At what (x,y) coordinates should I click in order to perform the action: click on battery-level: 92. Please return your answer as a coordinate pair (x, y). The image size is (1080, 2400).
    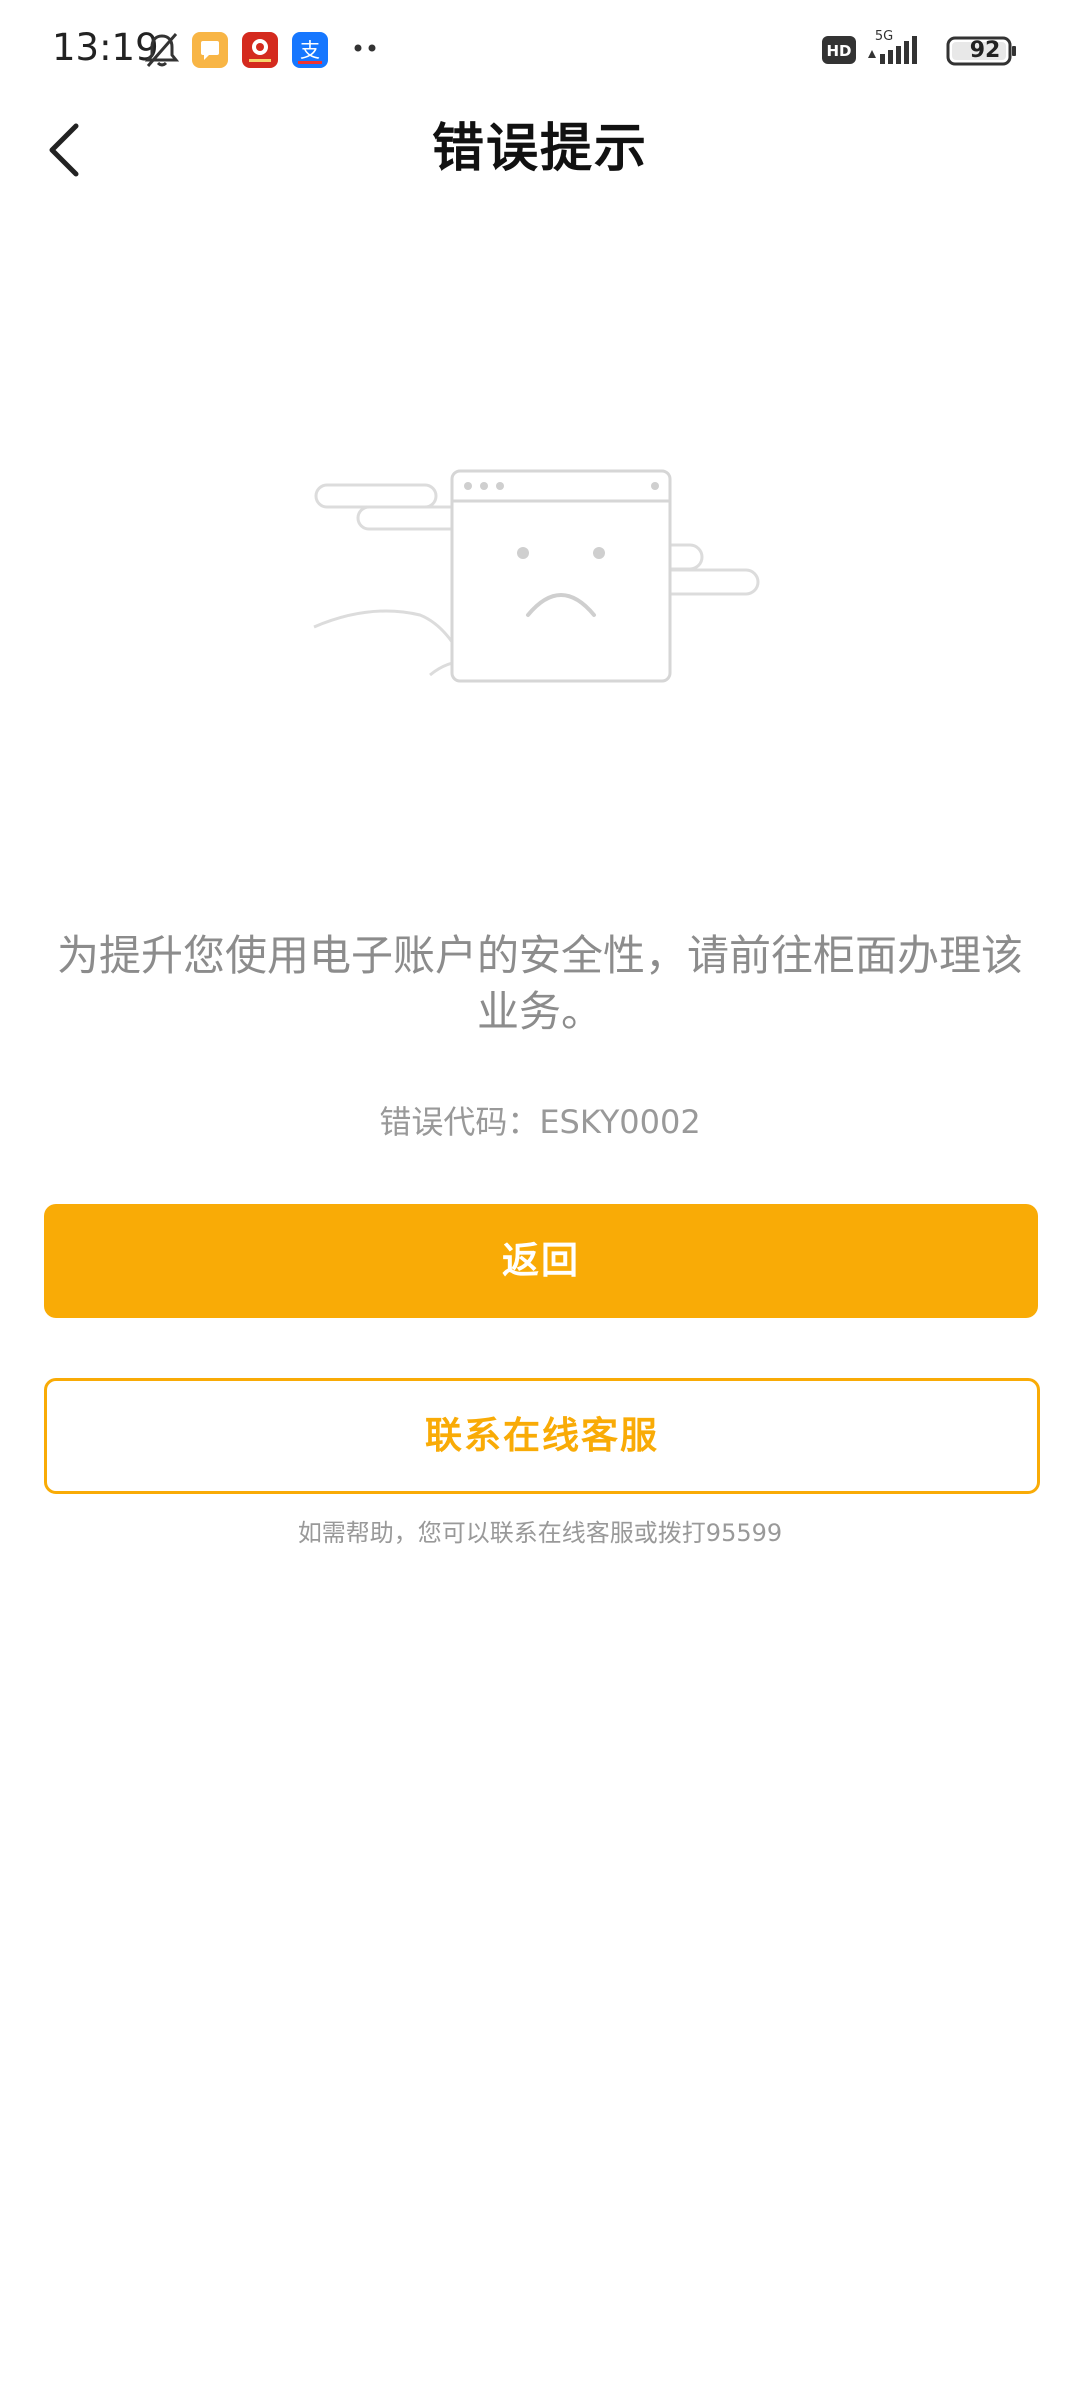
    Looking at the image, I should click on (985, 50).